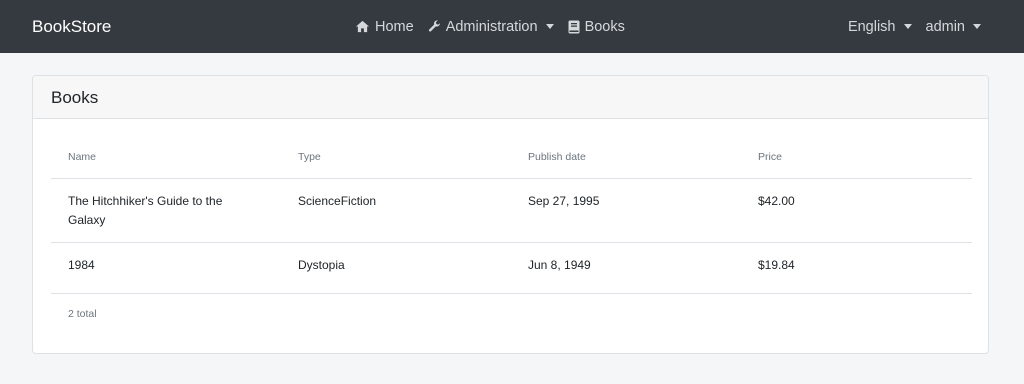 The width and height of the screenshot is (1024, 384). I want to click on column-header-name: Name, so click(166, 157).